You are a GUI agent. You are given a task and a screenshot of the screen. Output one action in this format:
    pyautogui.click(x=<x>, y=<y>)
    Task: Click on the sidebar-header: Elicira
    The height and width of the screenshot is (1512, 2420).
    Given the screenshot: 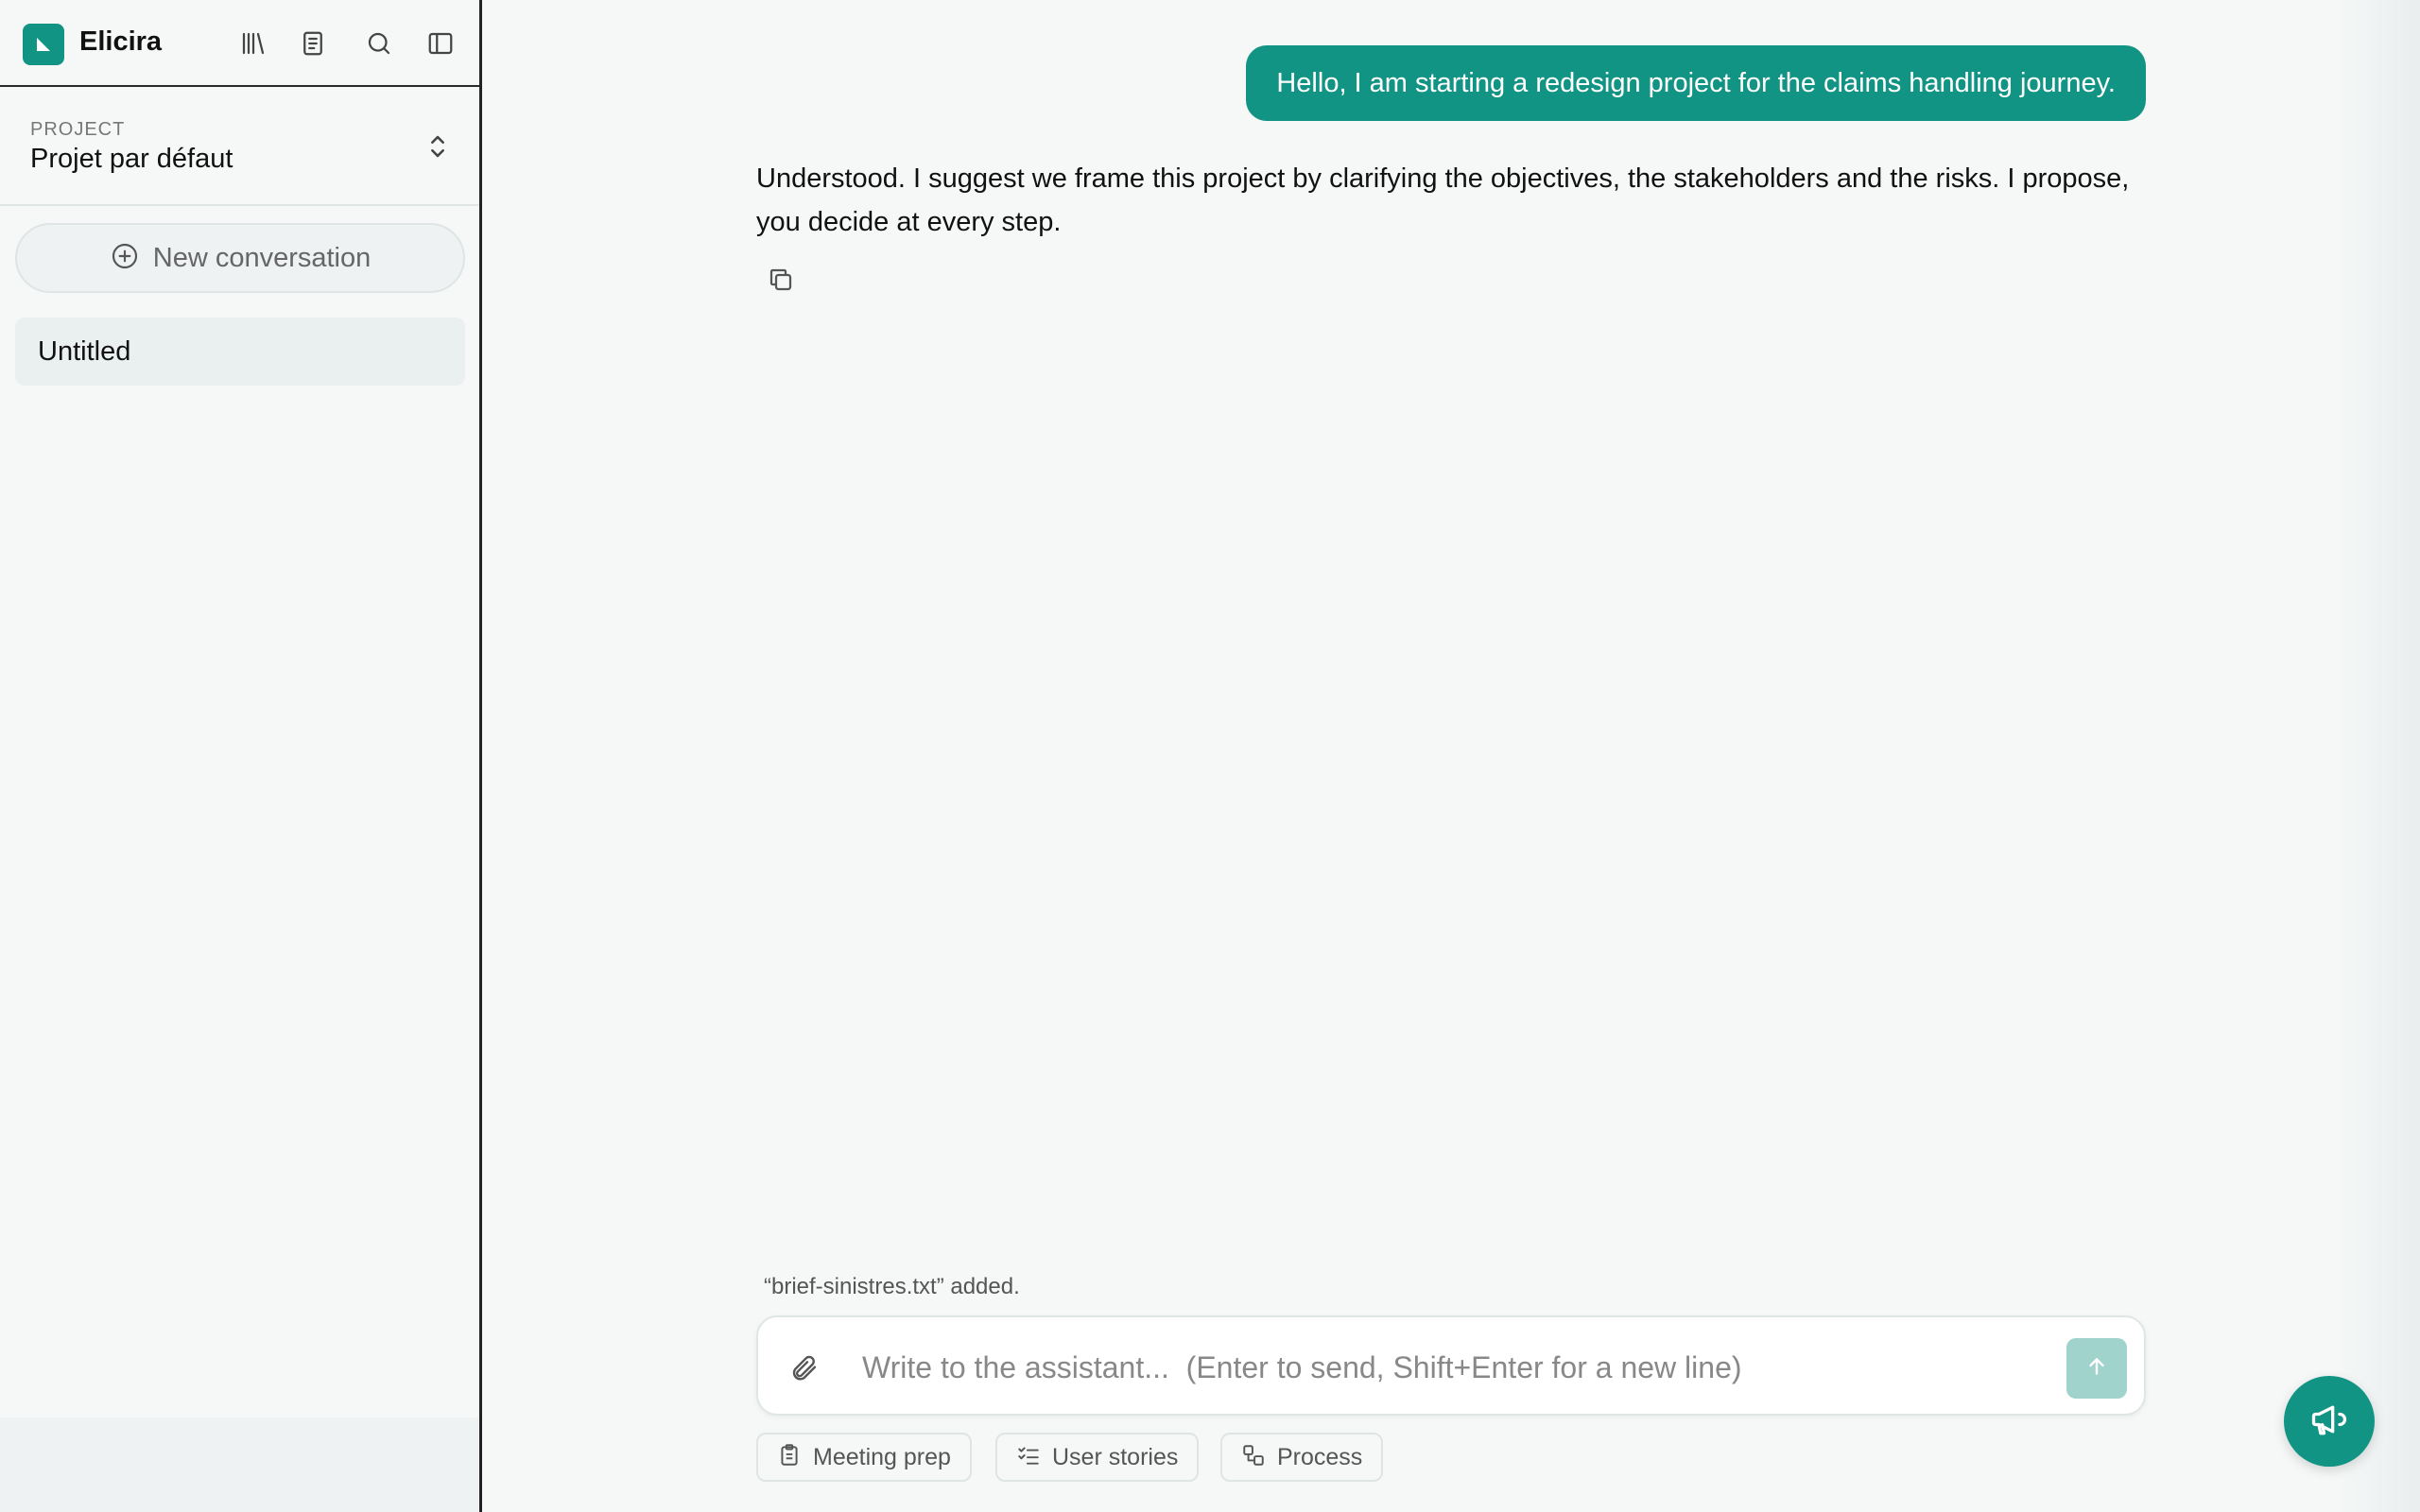 What is the action you would take?
    pyautogui.click(x=239, y=43)
    